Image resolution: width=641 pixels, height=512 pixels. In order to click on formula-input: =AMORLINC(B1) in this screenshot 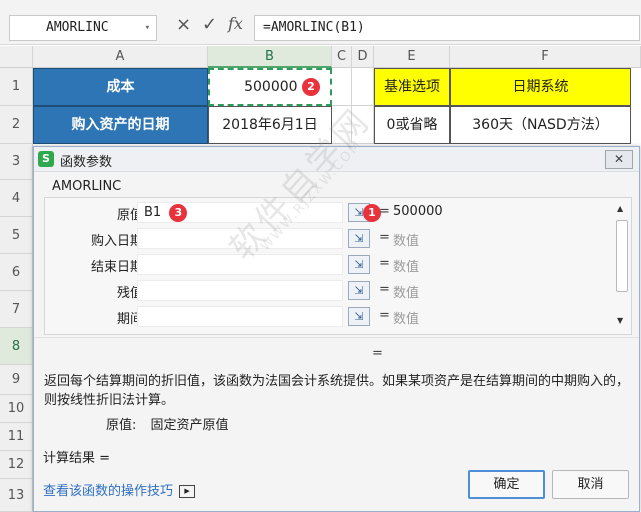, I will do `click(447, 28)`.